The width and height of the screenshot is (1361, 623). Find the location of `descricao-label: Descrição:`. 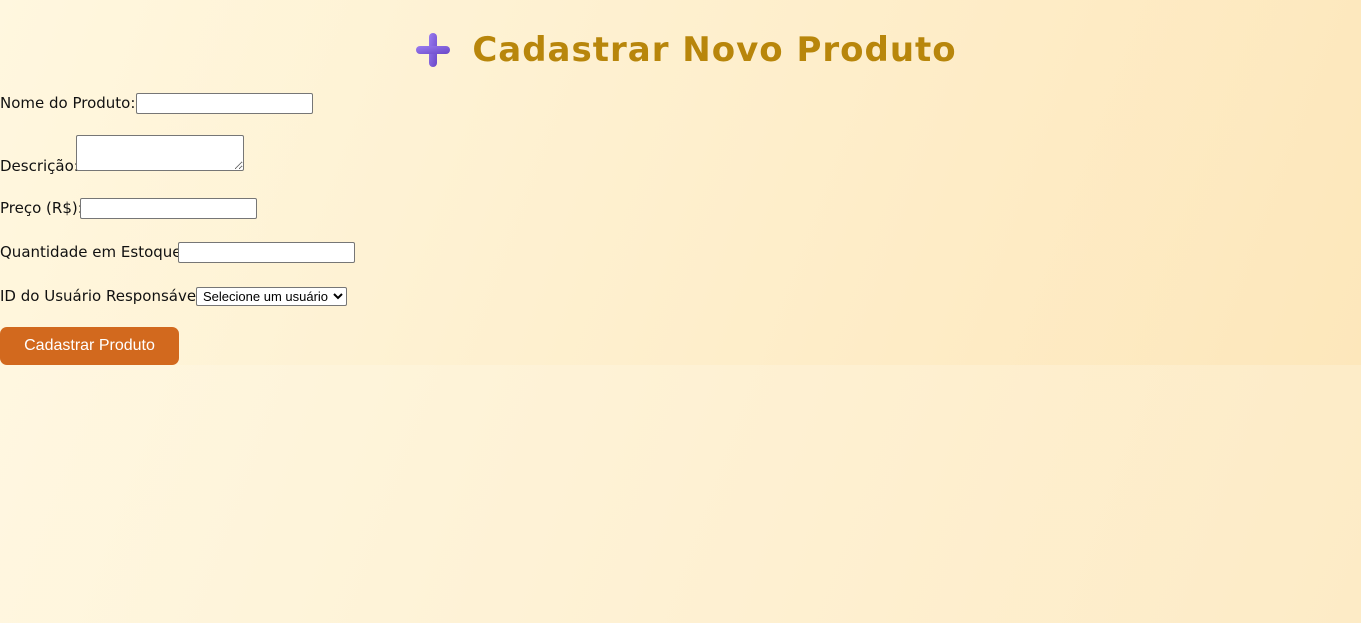

descricao-label: Descrição: is located at coordinates (39, 166).